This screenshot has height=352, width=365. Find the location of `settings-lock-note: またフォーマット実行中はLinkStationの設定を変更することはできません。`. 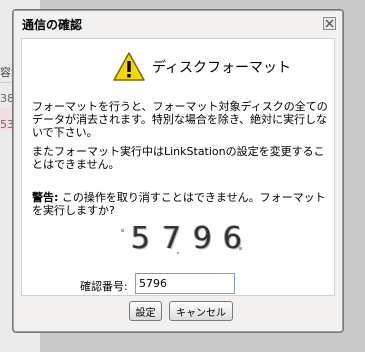

settings-lock-note: またフォーマット実行中はLinkStationの設定を変更することはできません。 is located at coordinates (178, 158).